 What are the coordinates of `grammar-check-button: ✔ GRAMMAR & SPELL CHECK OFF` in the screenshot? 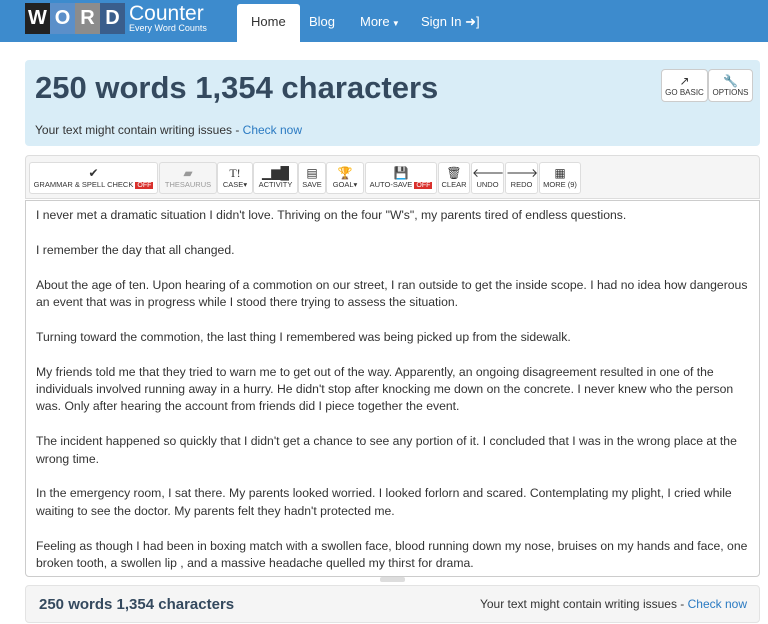 It's located at (93, 178).